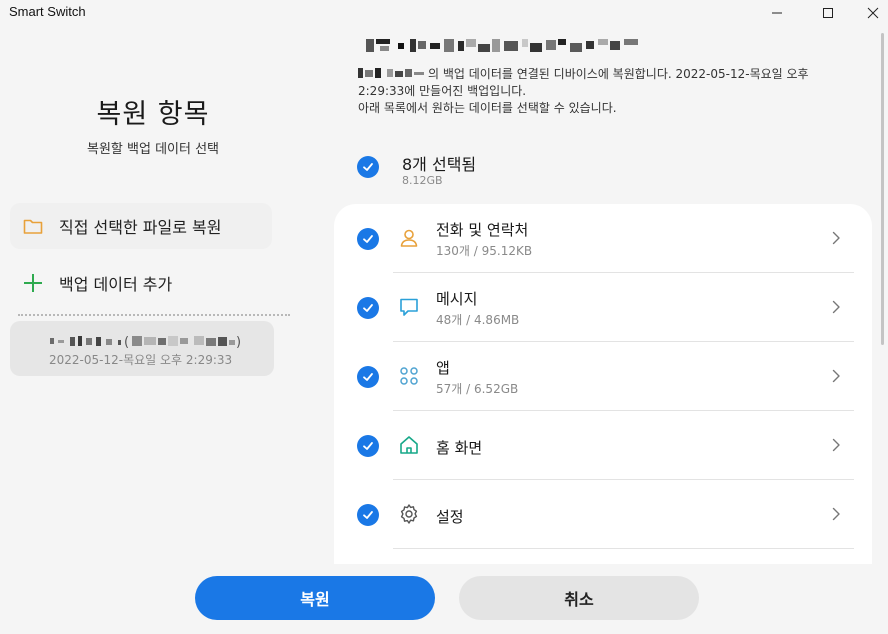 The image size is (888, 634). I want to click on row-divider, so click(623, 548).